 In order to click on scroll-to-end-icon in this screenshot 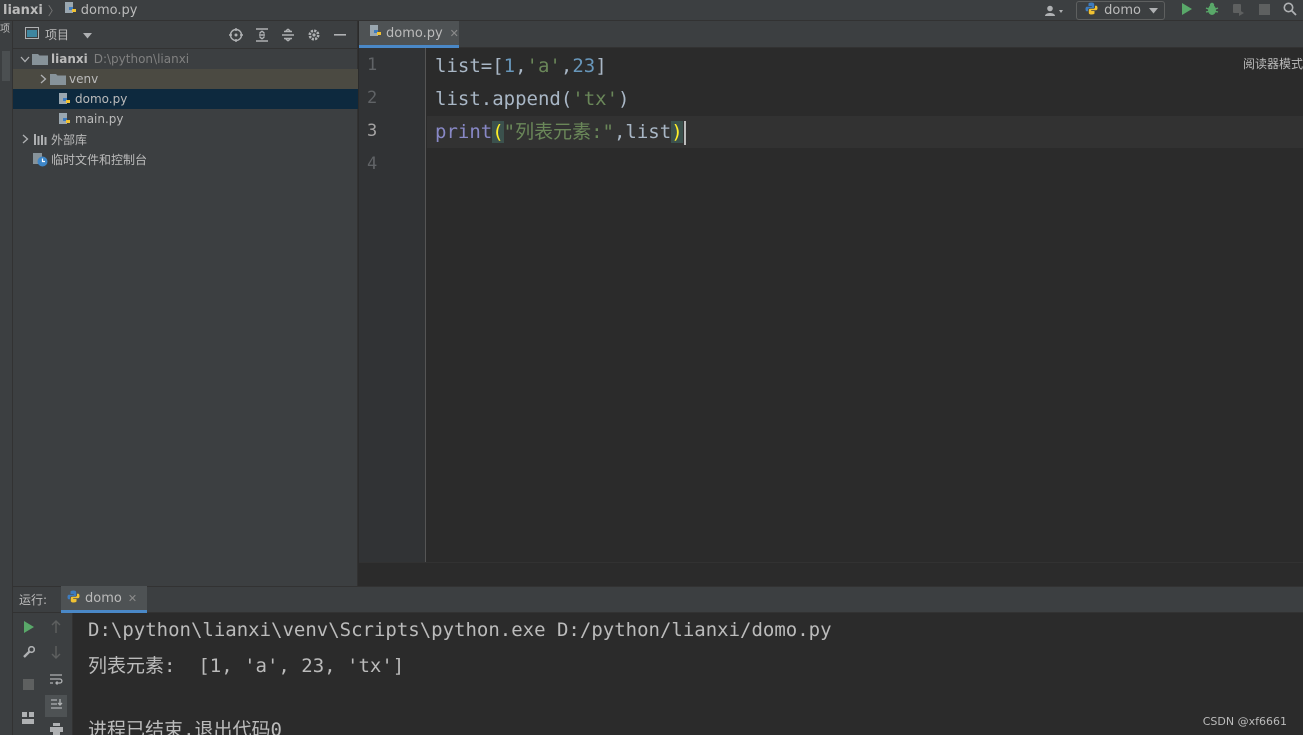, I will do `click(56, 706)`.